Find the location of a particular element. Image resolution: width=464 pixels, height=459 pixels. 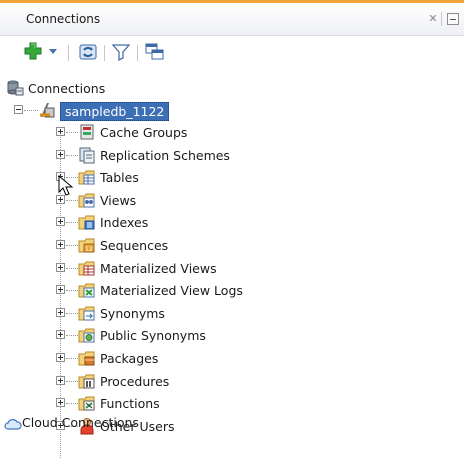

materialized-views-icon is located at coordinates (86, 268).